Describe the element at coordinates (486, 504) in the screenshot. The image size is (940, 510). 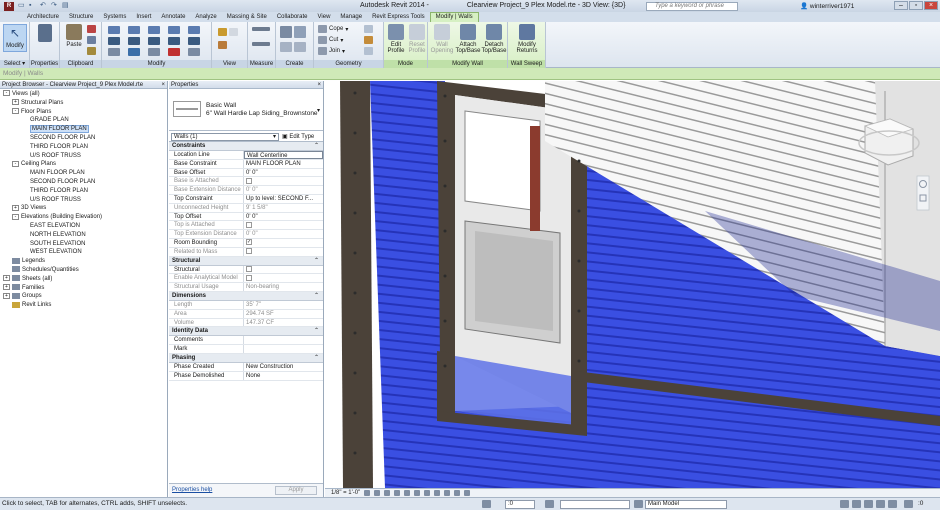
I see `worksets-icon` at that location.